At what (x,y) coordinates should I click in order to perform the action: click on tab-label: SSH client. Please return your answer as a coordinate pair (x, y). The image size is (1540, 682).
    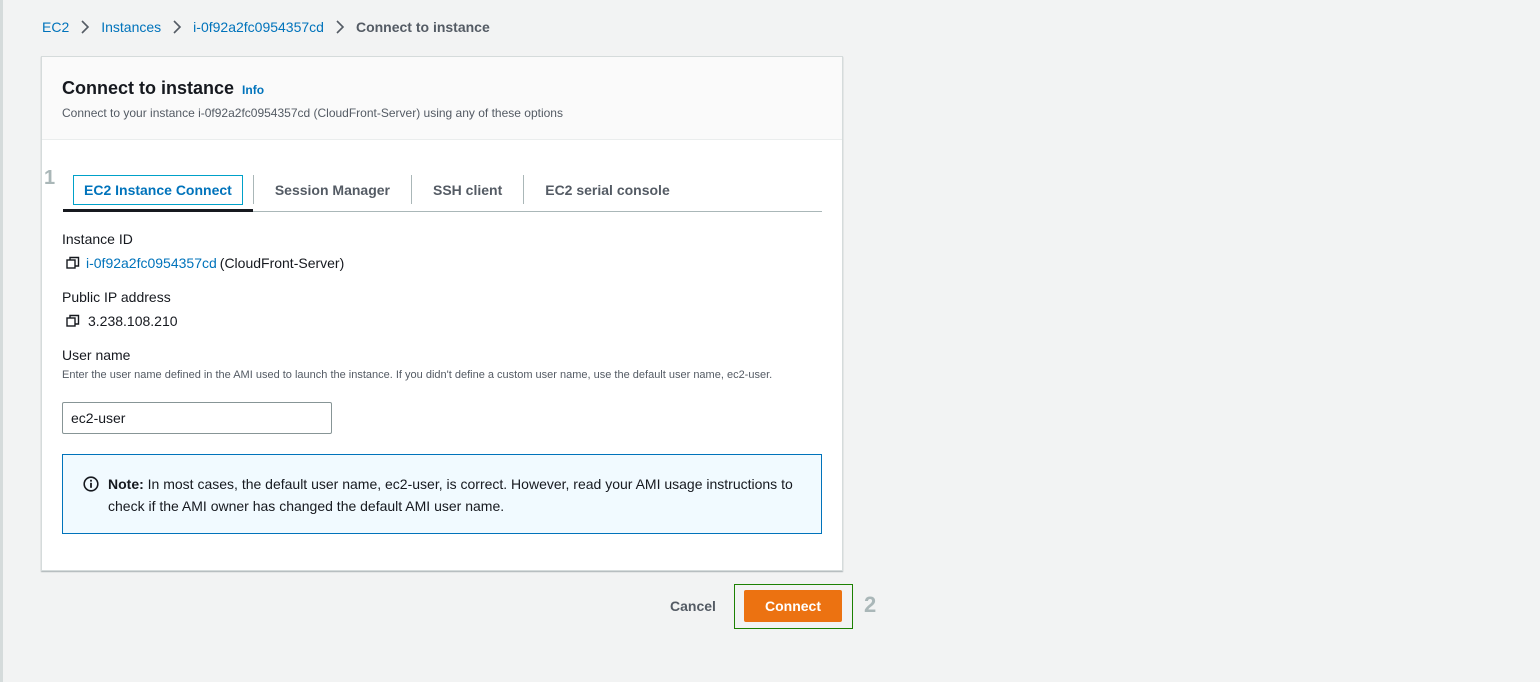
    Looking at the image, I should click on (467, 189).